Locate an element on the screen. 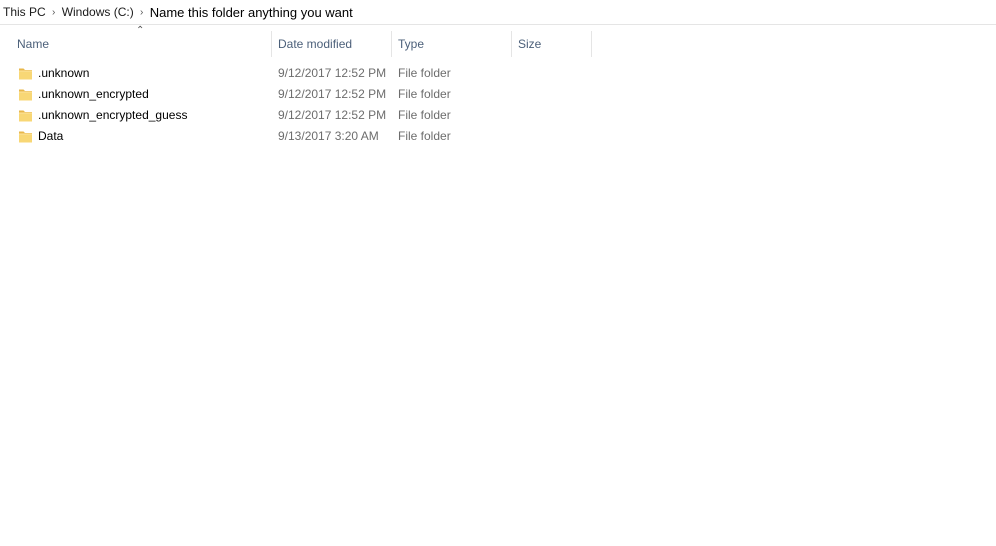 Image resolution: width=996 pixels, height=546 pixels. column-headers: ⌃ Name Date modified Type Size is located at coordinates (498, 43).